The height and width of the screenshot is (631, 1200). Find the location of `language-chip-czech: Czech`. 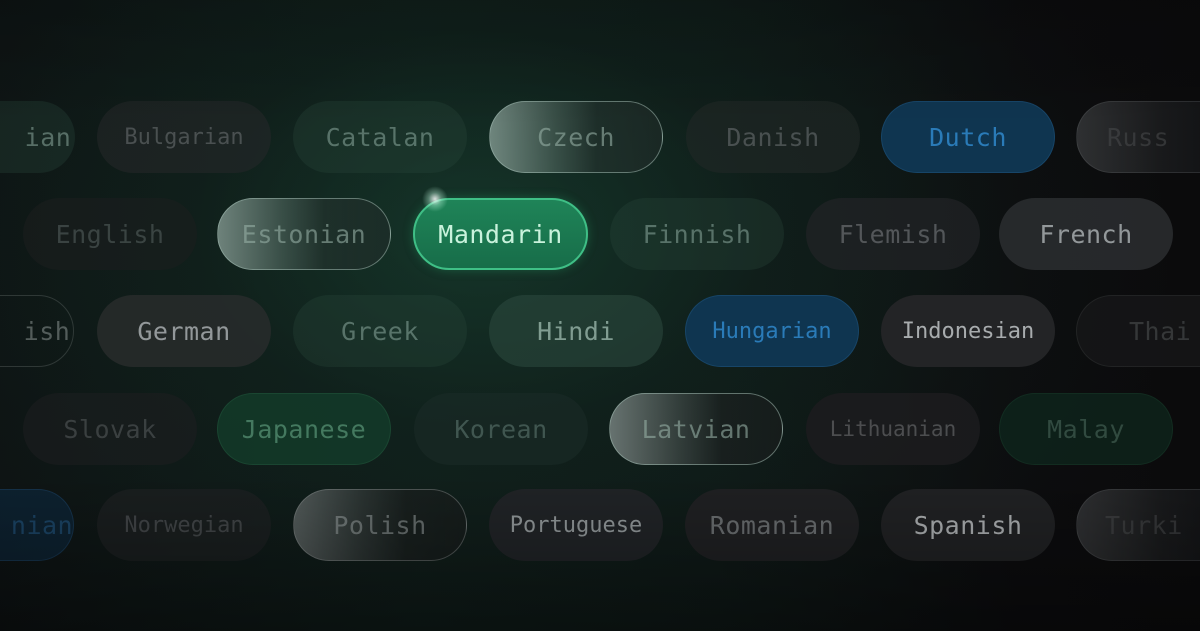

language-chip-czech: Czech is located at coordinates (576, 137).